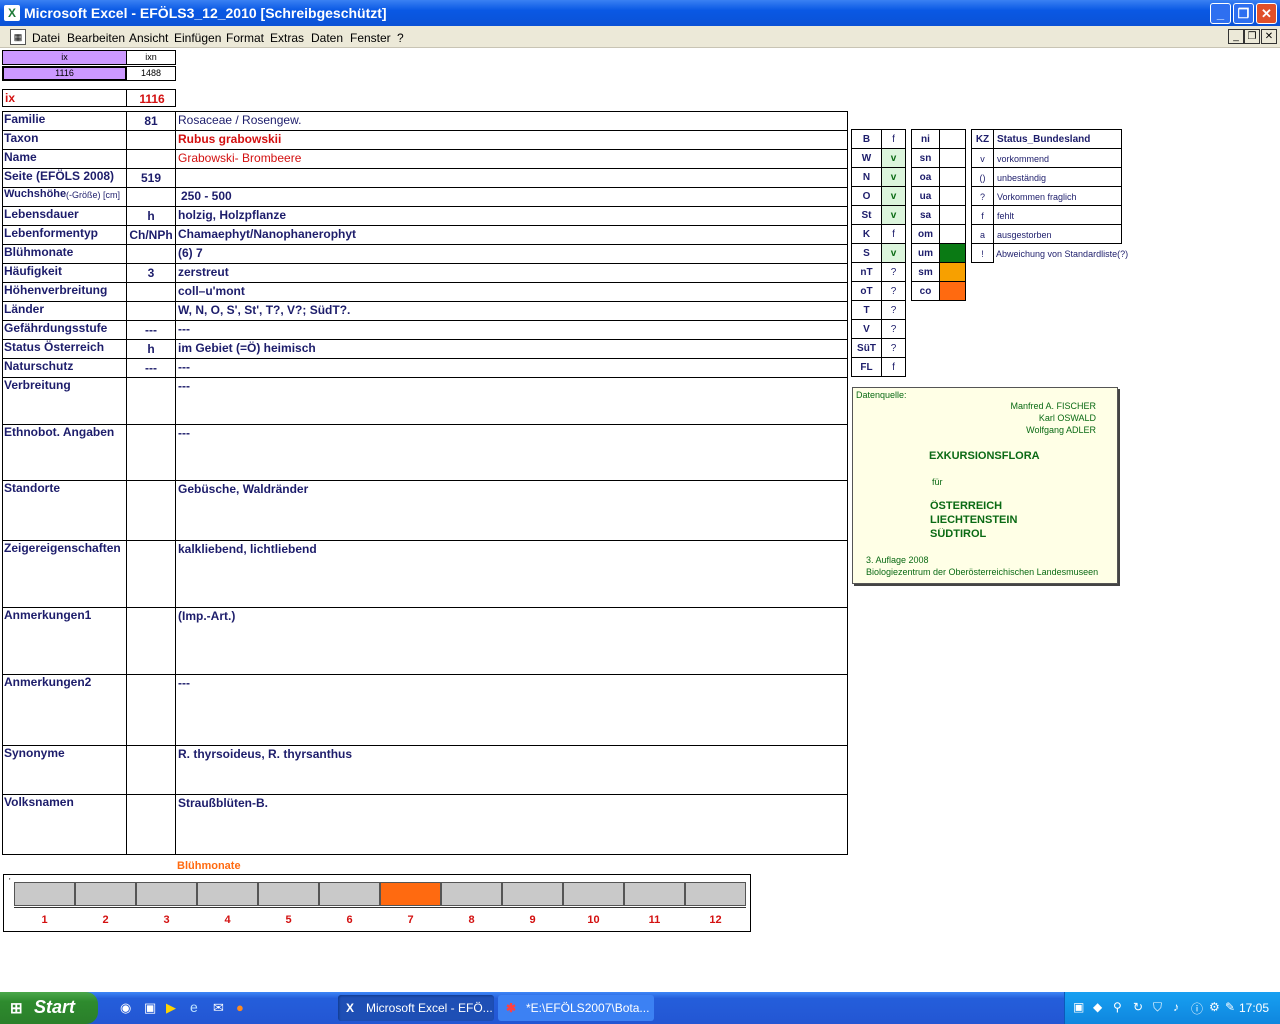 The height and width of the screenshot is (1024, 1280). Describe the element at coordinates (239, 158) in the screenshot. I see `row-value-2: Grabowski- Brombeere` at that location.